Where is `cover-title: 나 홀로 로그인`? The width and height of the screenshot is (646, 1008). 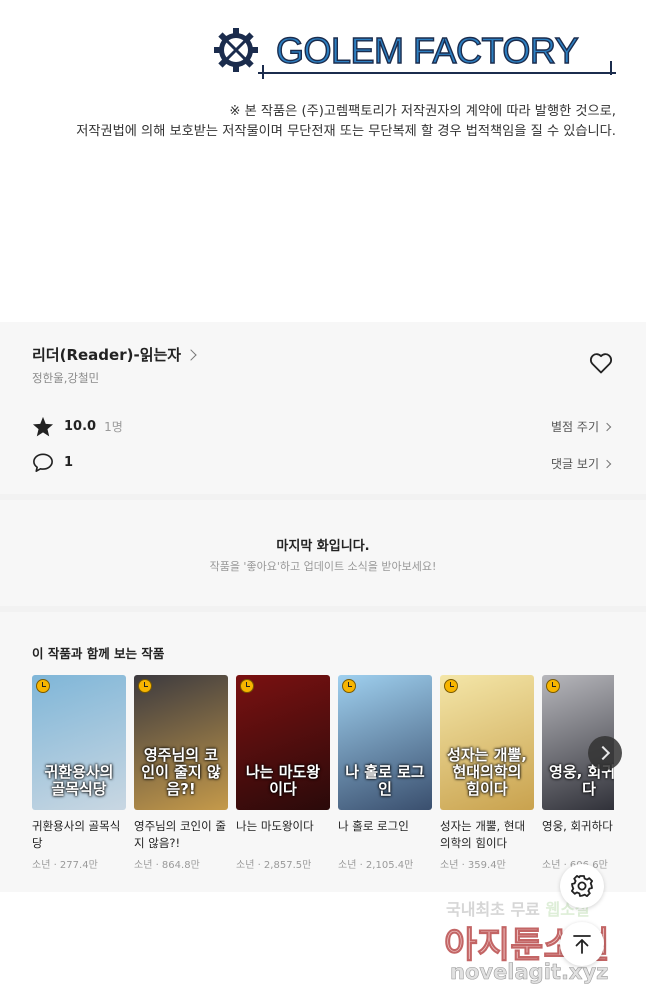
cover-title: 나 홀로 로그인 is located at coordinates (385, 780).